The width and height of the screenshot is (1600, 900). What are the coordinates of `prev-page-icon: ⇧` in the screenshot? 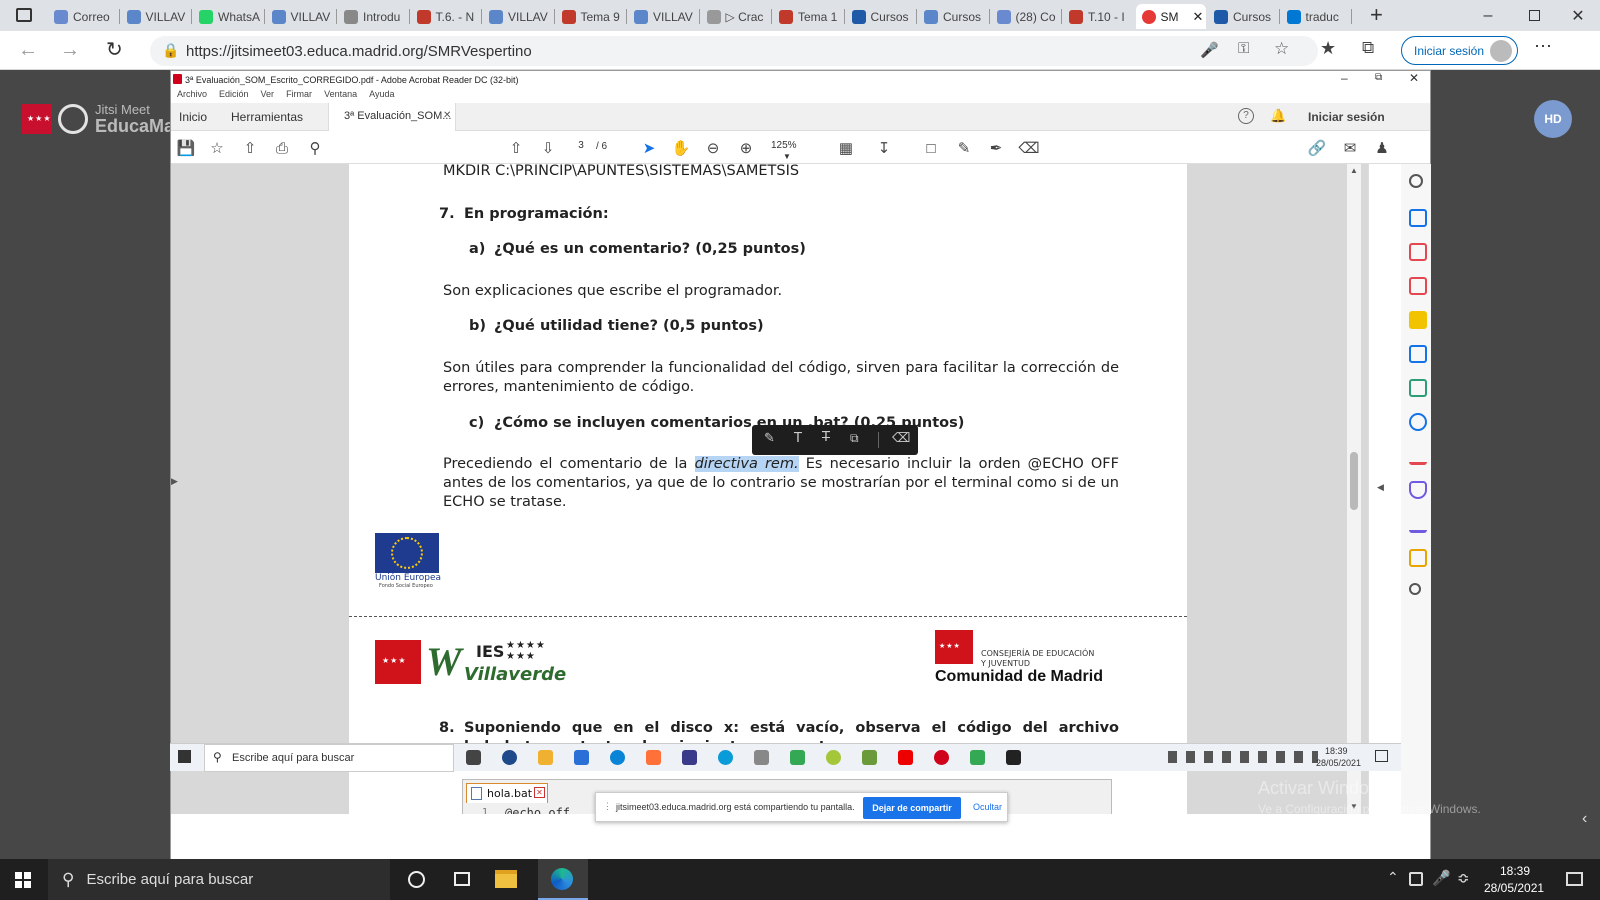 It's located at (516, 148).